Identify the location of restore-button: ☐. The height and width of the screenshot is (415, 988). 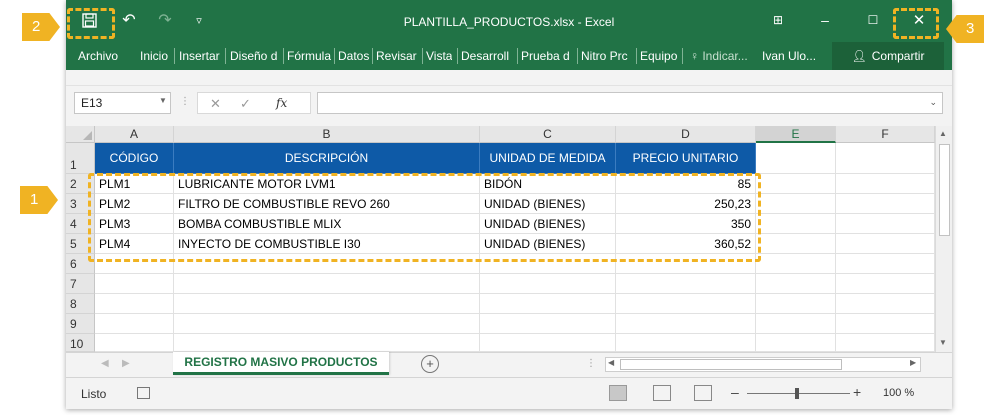
(873, 20).